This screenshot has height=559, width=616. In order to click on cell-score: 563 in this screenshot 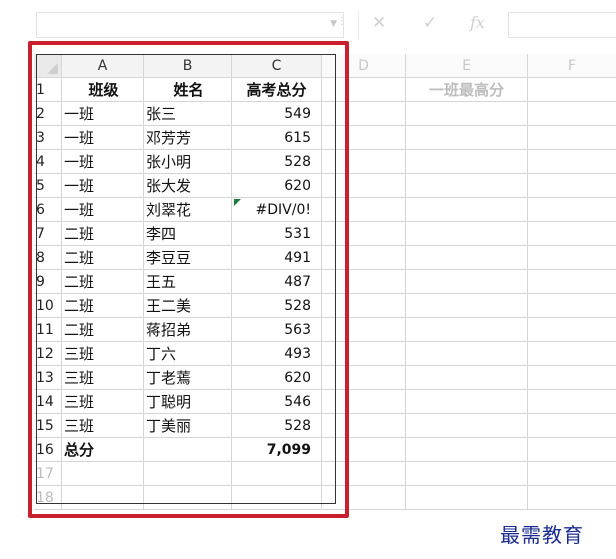, I will do `click(277, 330)`.